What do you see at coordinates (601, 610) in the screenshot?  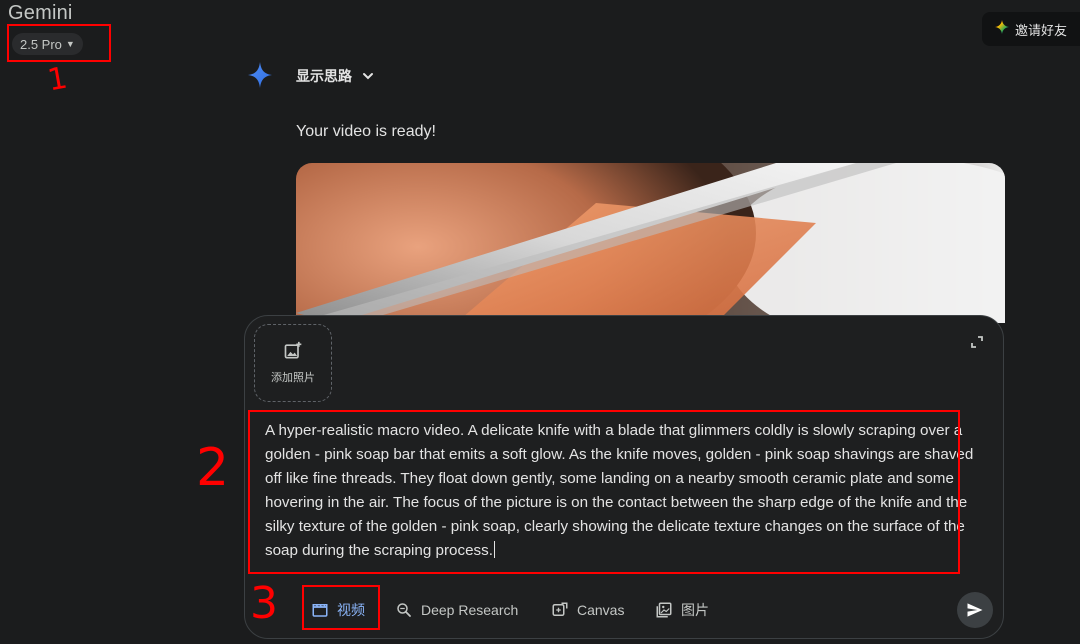 I see `tool-canvas-label: Canvas` at bounding box center [601, 610].